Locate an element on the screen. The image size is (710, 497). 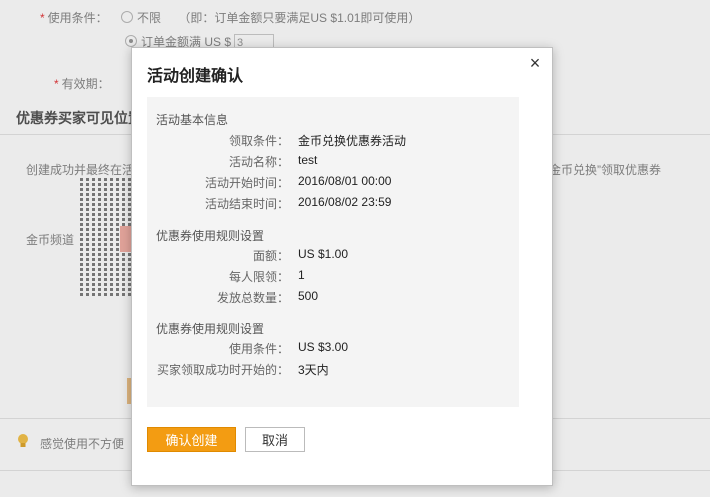
confirm-create-button: 确认创建 is located at coordinates (191, 439).